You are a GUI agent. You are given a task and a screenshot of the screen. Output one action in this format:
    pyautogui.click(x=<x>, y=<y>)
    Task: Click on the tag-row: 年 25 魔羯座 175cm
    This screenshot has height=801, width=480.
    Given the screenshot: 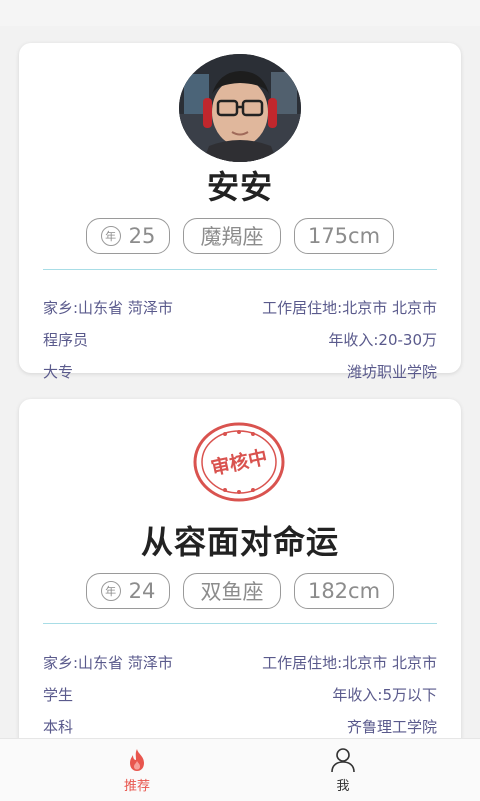 What is the action you would take?
    pyautogui.click(x=240, y=236)
    